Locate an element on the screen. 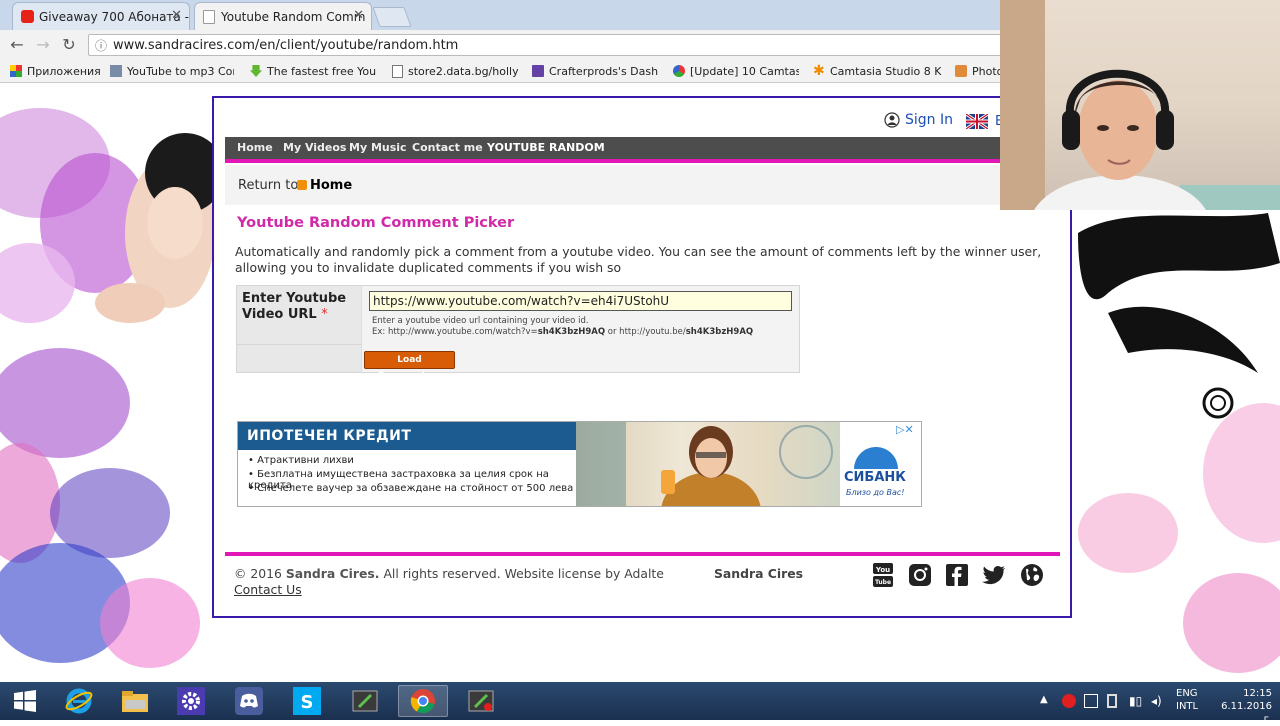 Image resolution: width=1280 pixels, height=726 pixels. gear-icon is located at coordinates (191, 701).